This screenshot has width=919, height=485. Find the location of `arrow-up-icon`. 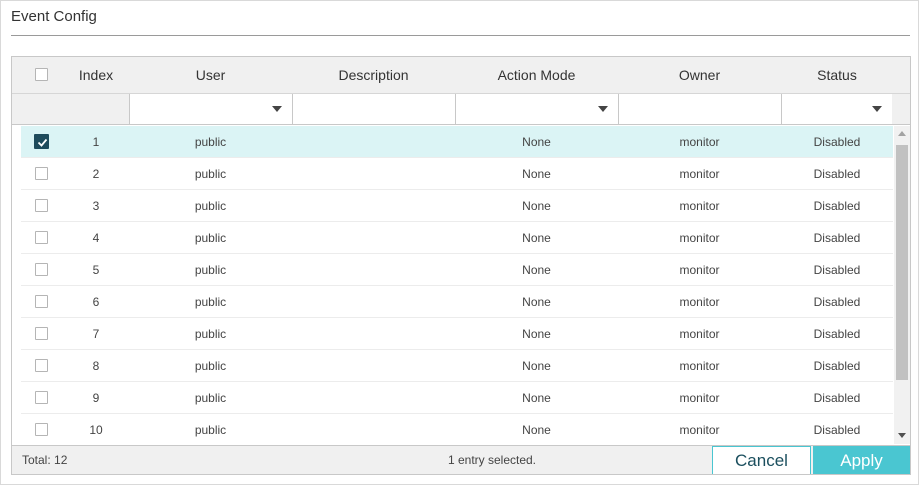

arrow-up-icon is located at coordinates (902, 133).